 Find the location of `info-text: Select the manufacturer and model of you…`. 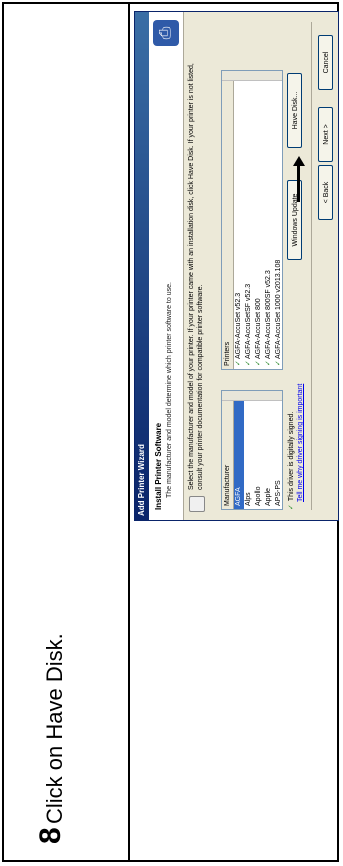

info-text: Select the manufacturer and model of you… is located at coordinates (196, 276).